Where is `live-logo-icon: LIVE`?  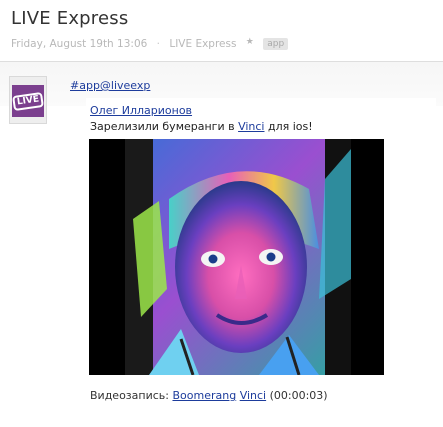
live-logo-icon: LIVE is located at coordinates (27, 101).